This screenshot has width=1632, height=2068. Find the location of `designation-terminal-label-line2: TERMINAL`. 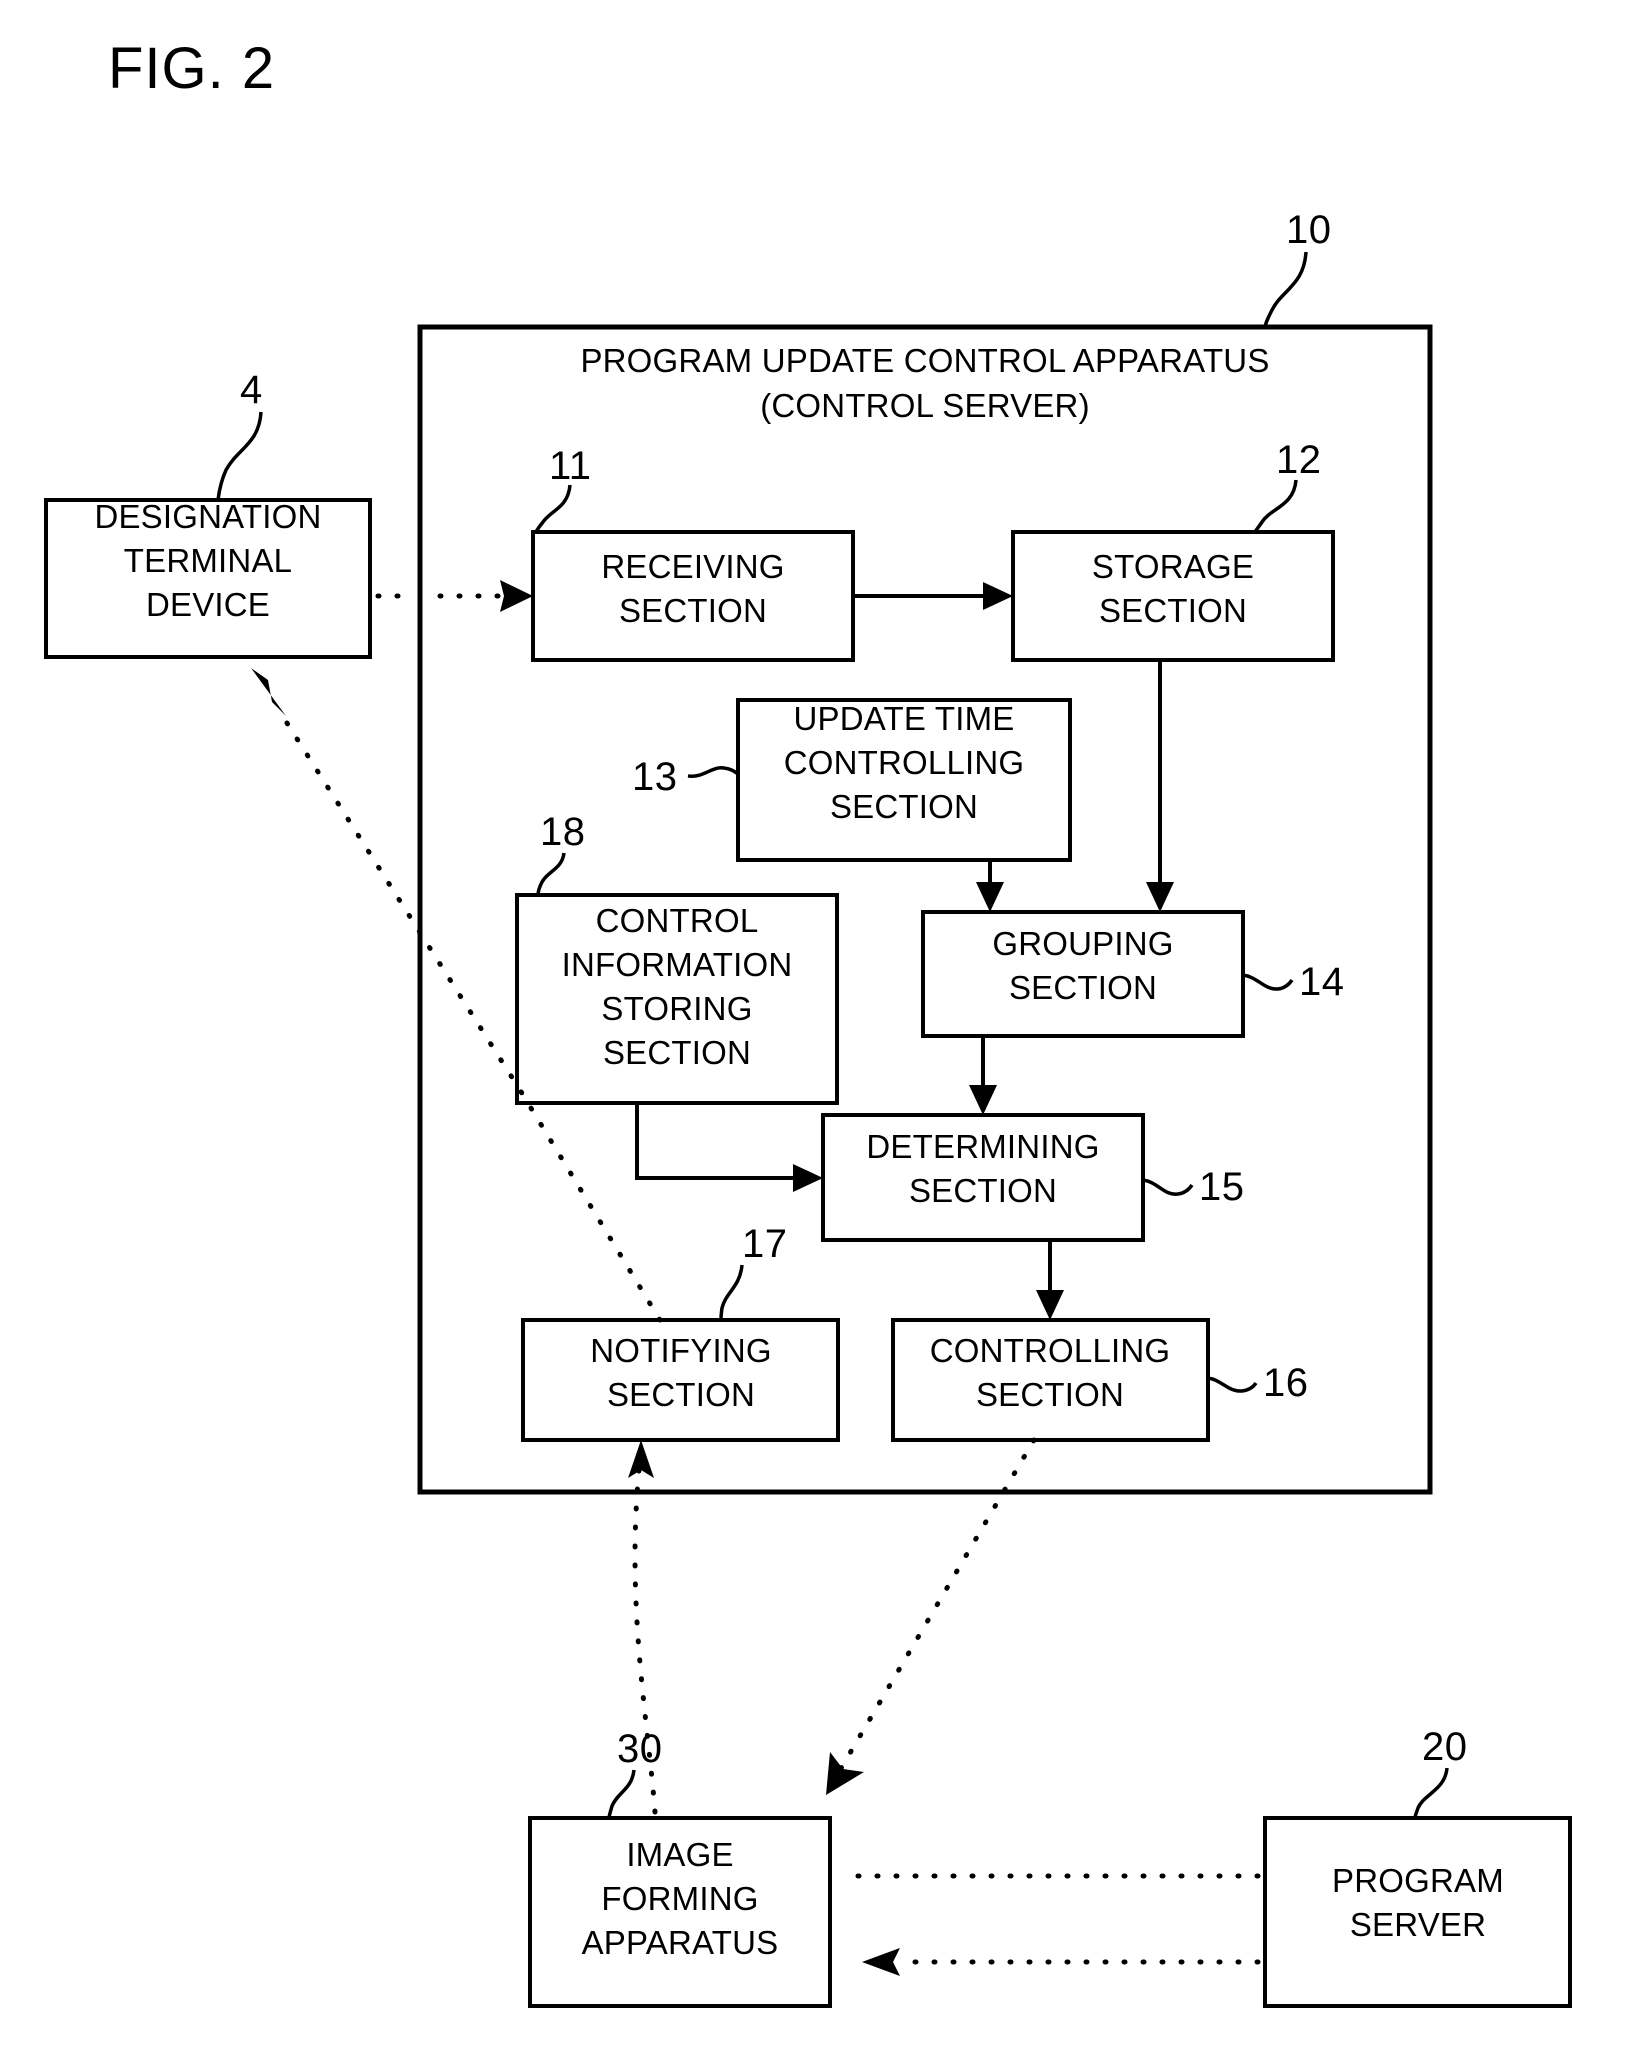

designation-terminal-label-line2: TERMINAL is located at coordinates (208, 560).